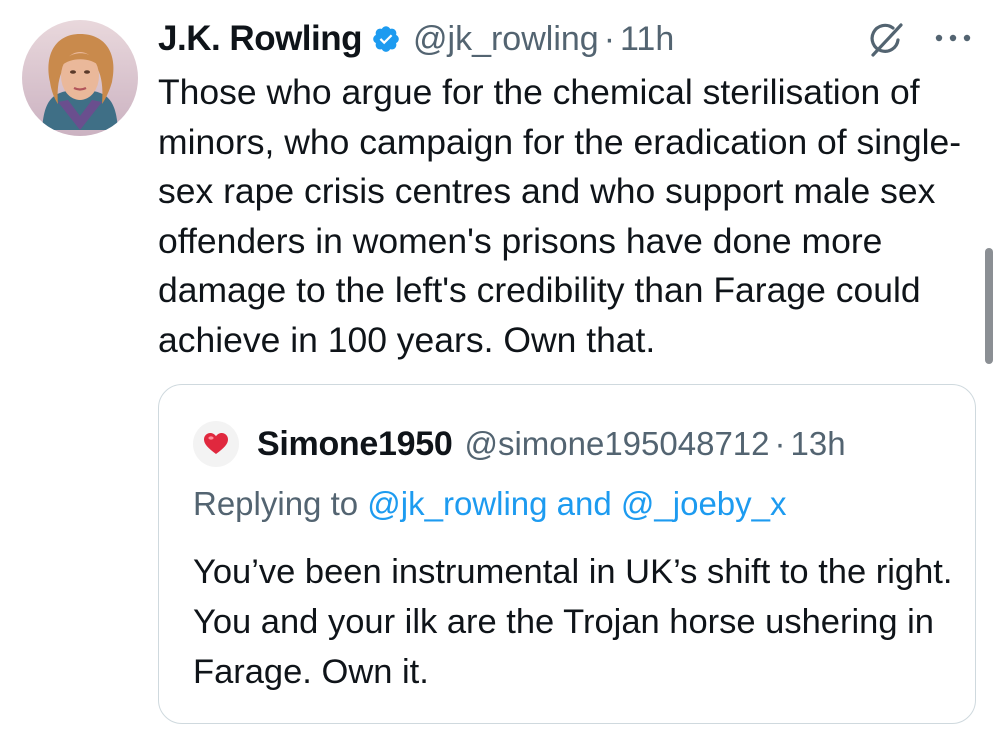 This screenshot has width=1000, height=741. What do you see at coordinates (704, 503) in the screenshot?
I see `mention-link: @_joeby_x` at bounding box center [704, 503].